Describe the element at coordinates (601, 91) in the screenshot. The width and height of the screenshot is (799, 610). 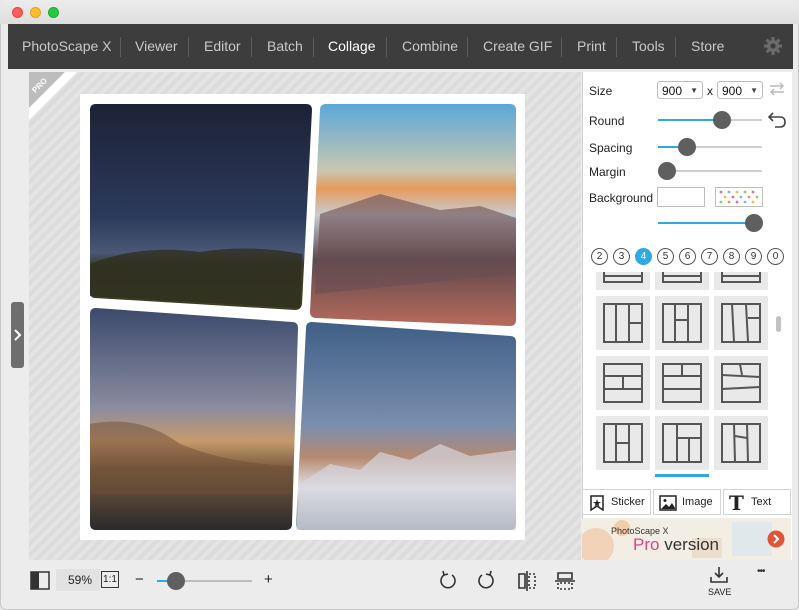
I see `size-label: Size` at that location.